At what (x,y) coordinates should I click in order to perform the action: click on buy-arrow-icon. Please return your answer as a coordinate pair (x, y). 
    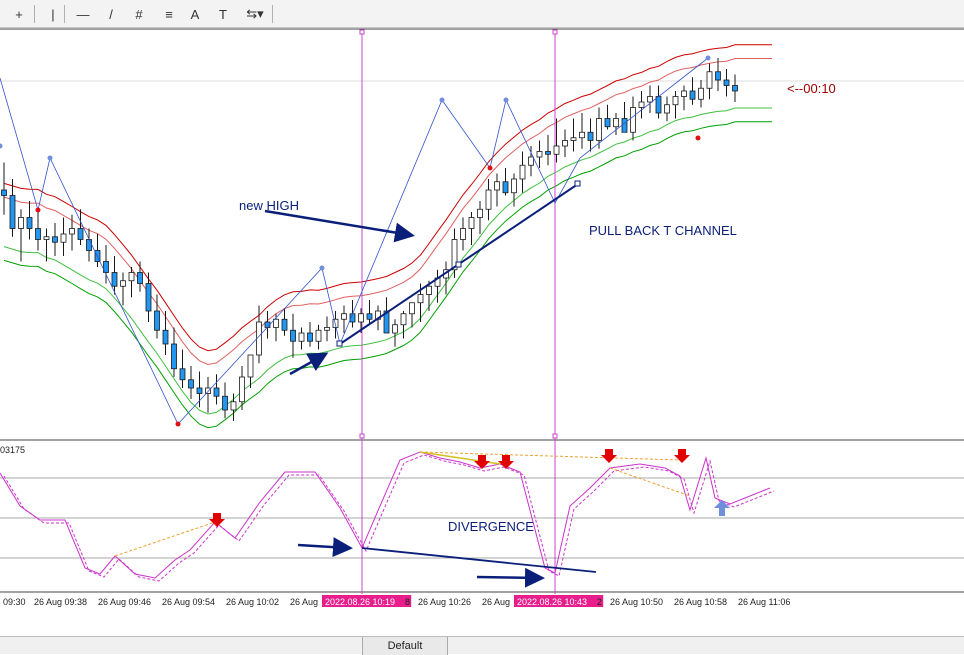
    Looking at the image, I should click on (722, 508).